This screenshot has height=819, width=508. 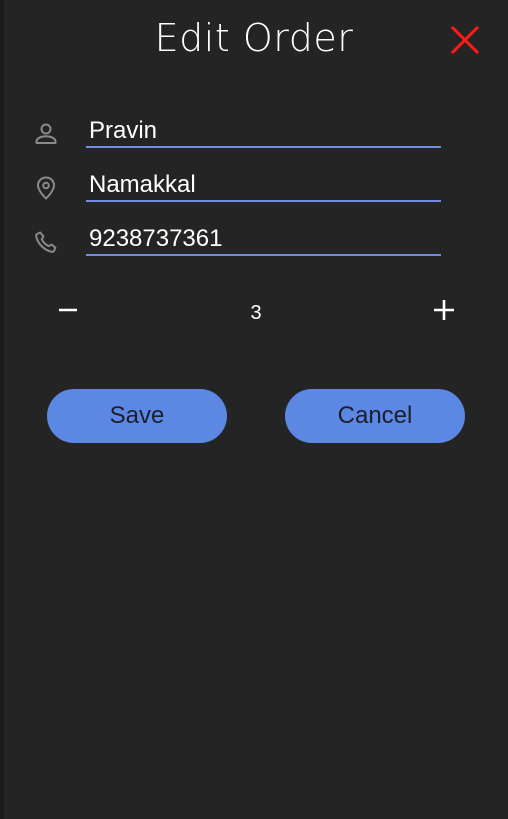 What do you see at coordinates (46, 134) in the screenshot?
I see `person-icon` at bounding box center [46, 134].